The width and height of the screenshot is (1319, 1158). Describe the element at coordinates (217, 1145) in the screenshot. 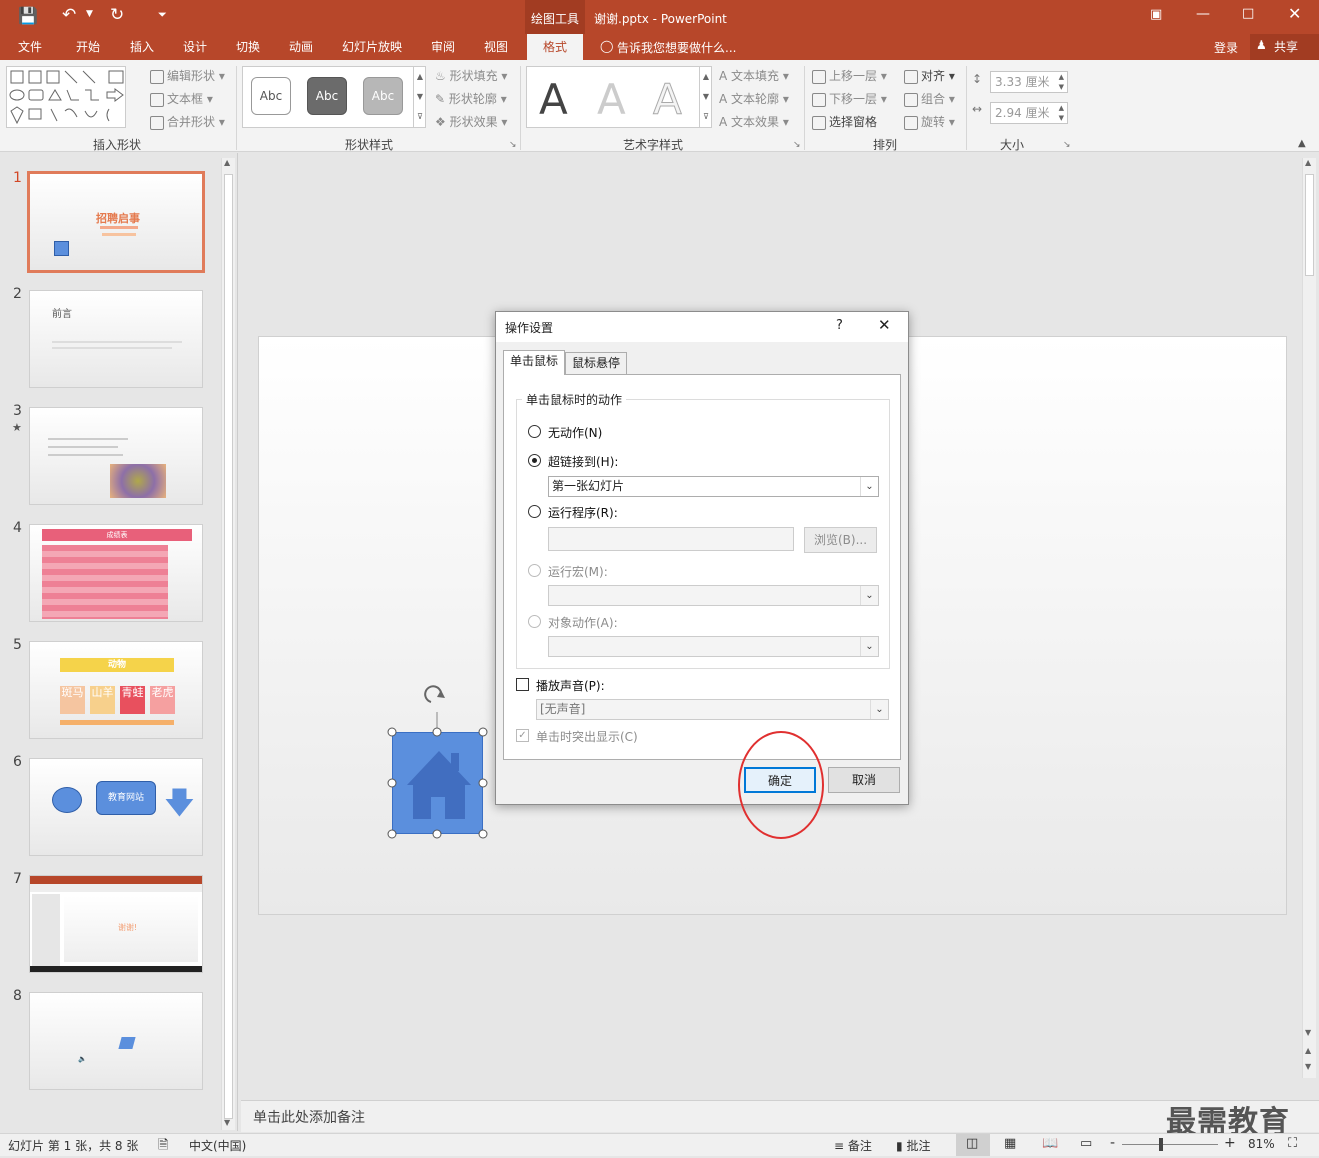

I see `language-indicator: 中文(中国)` at that location.